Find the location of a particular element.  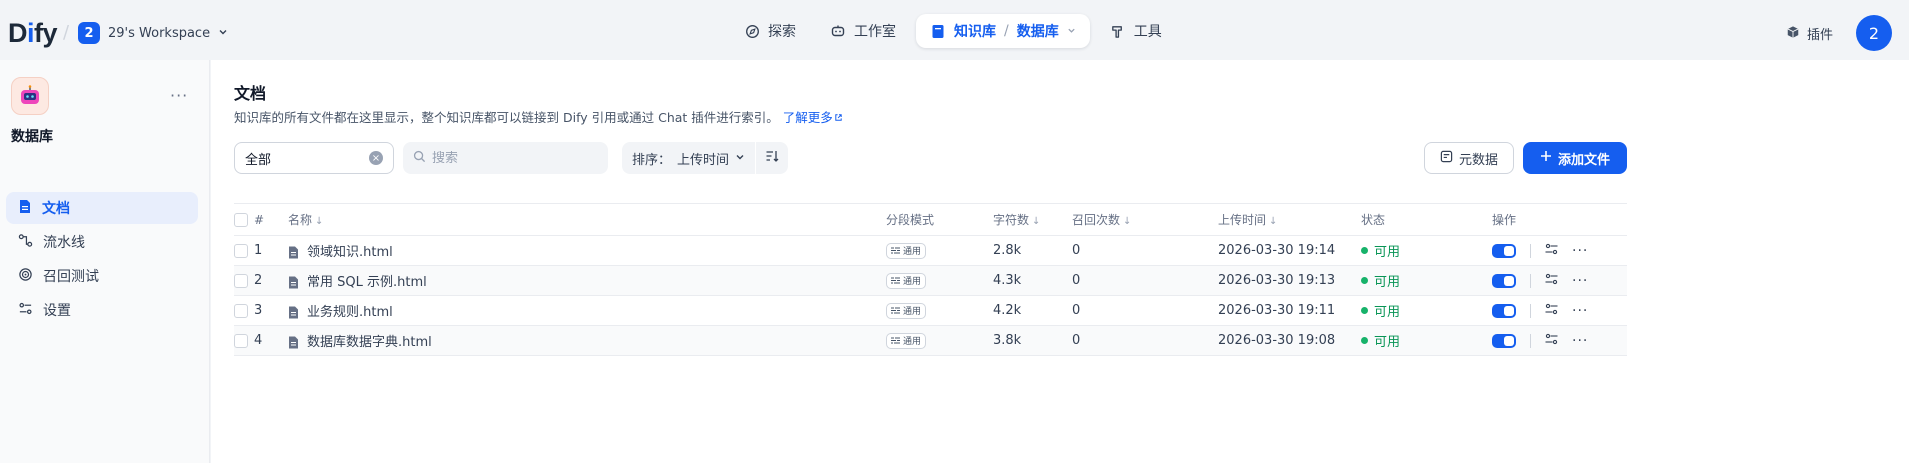

nav-explore: 探索 is located at coordinates (770, 31).